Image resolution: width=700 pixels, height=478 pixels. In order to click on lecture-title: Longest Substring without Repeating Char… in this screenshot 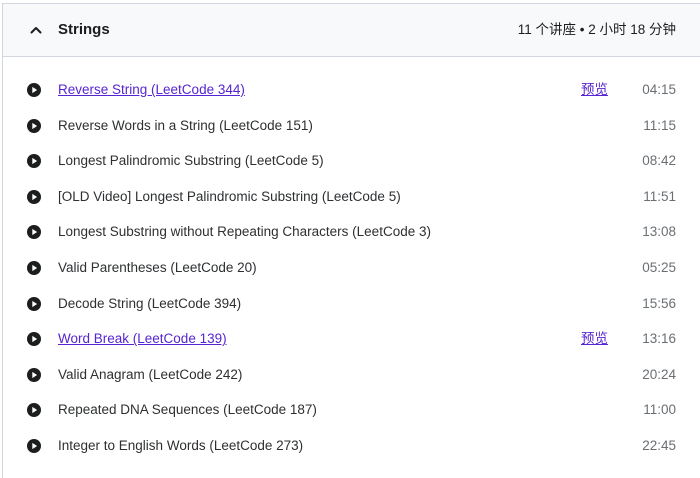, I will do `click(244, 232)`.